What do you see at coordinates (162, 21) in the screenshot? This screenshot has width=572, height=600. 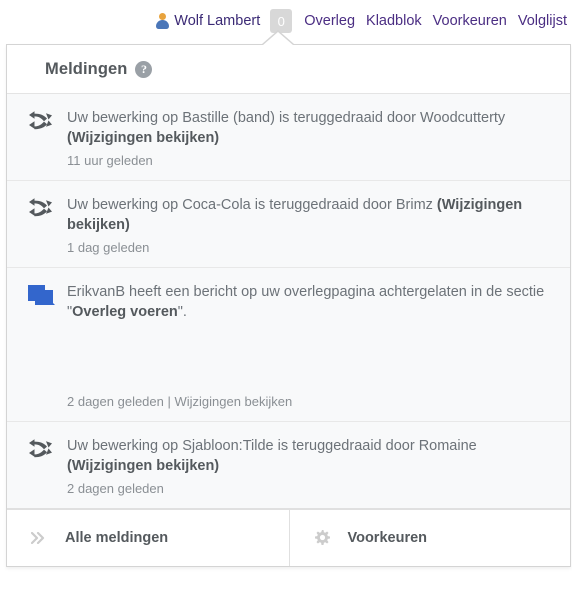 I see `user-avatar-icon` at bounding box center [162, 21].